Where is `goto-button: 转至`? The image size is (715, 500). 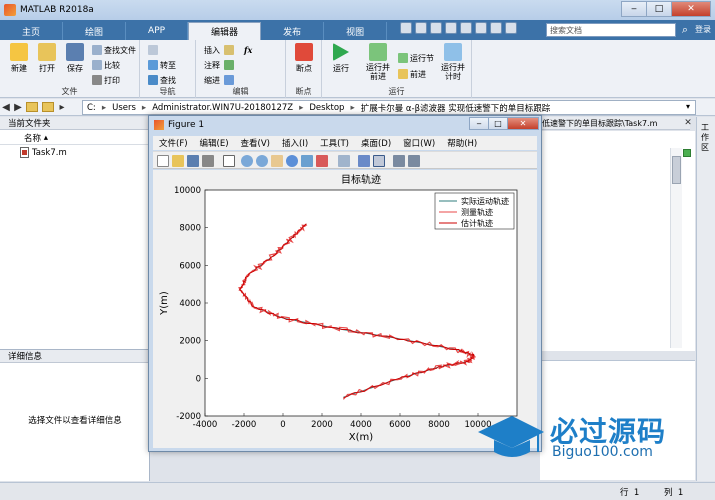 goto-button: 转至 is located at coordinates (162, 65).